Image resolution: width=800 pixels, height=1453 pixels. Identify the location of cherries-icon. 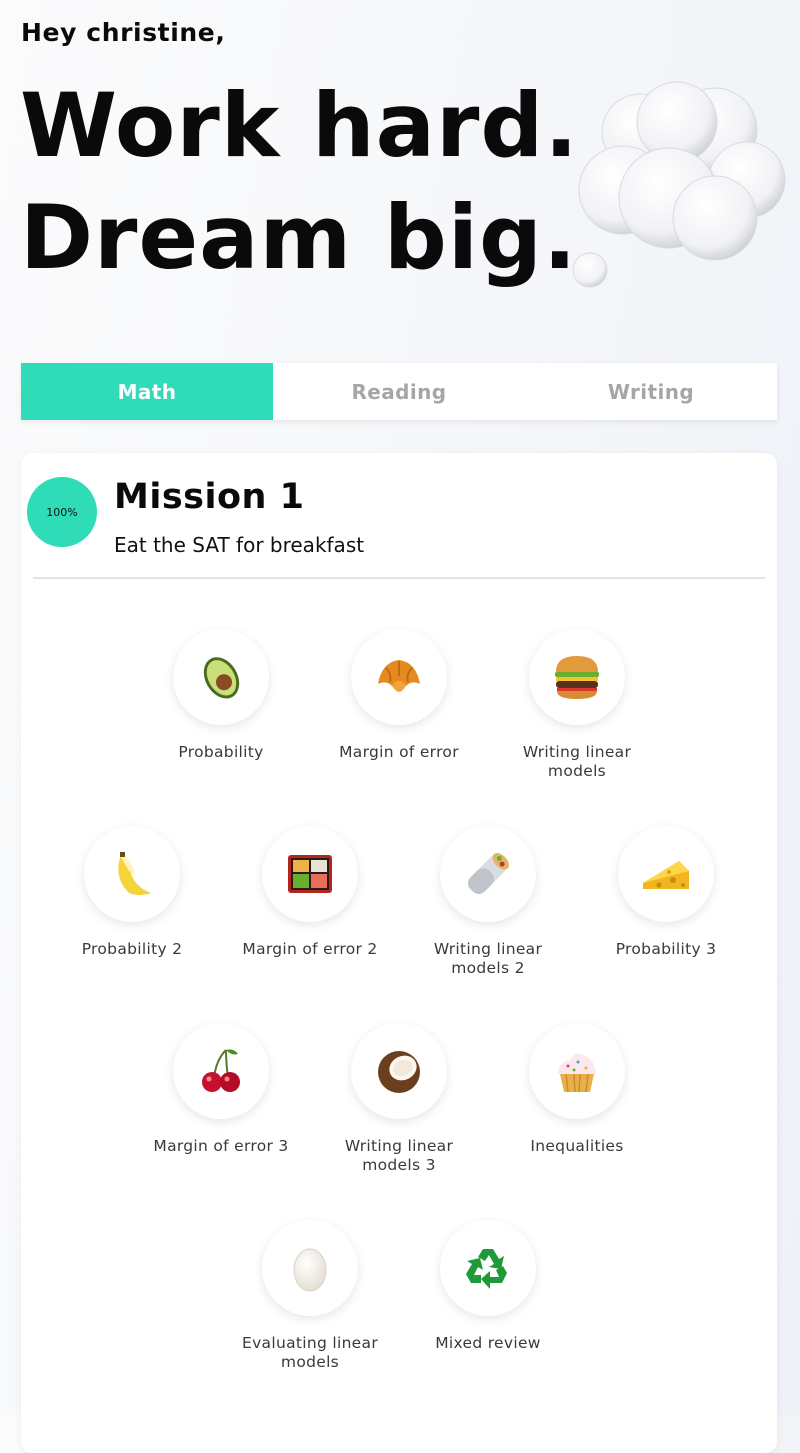
(221, 1070).